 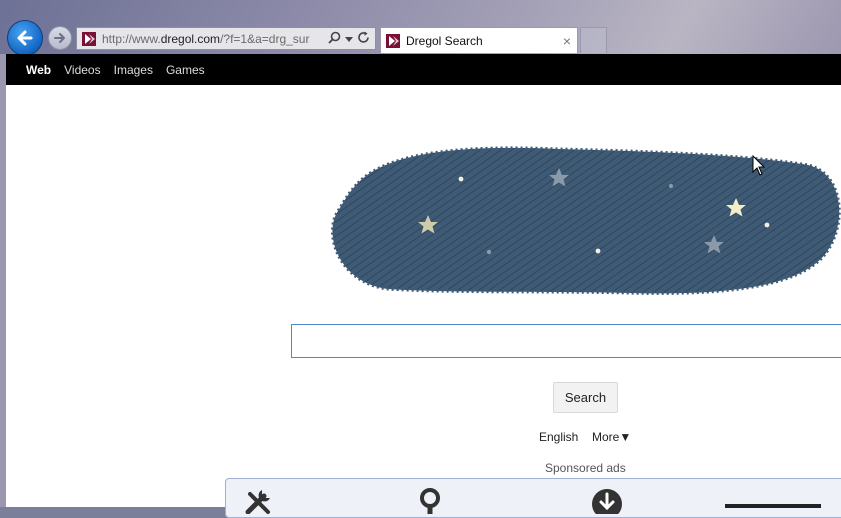 I want to click on tab-dregol-search: Dregol Search ×, so click(x=479, y=40).